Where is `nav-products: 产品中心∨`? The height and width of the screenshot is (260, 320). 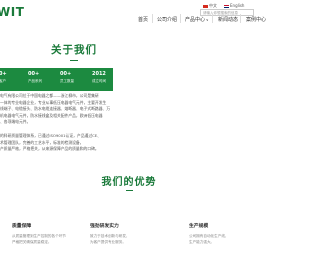
nav-products: 产品中心∨ is located at coordinates (197, 19).